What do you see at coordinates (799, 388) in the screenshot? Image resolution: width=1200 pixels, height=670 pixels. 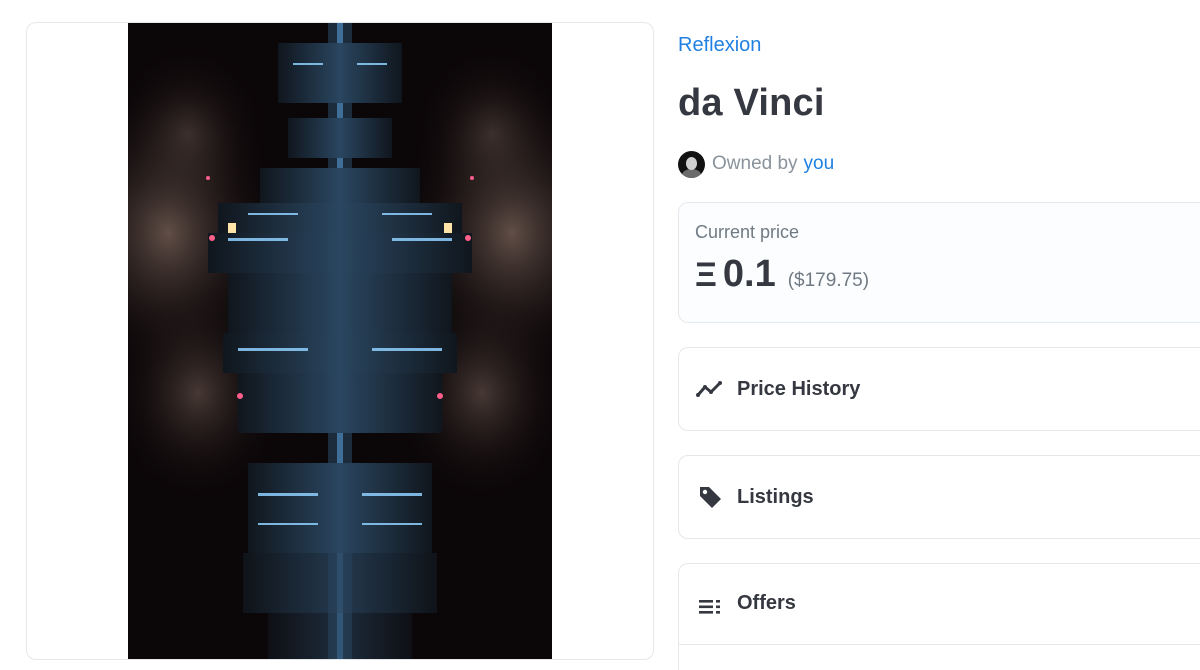 I see `price-history-label: Price History` at bounding box center [799, 388].